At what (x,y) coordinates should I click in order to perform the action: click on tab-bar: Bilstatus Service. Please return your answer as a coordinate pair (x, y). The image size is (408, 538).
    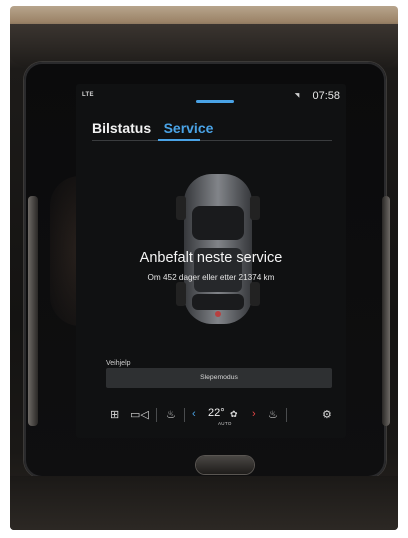
    Looking at the image, I should click on (156, 129).